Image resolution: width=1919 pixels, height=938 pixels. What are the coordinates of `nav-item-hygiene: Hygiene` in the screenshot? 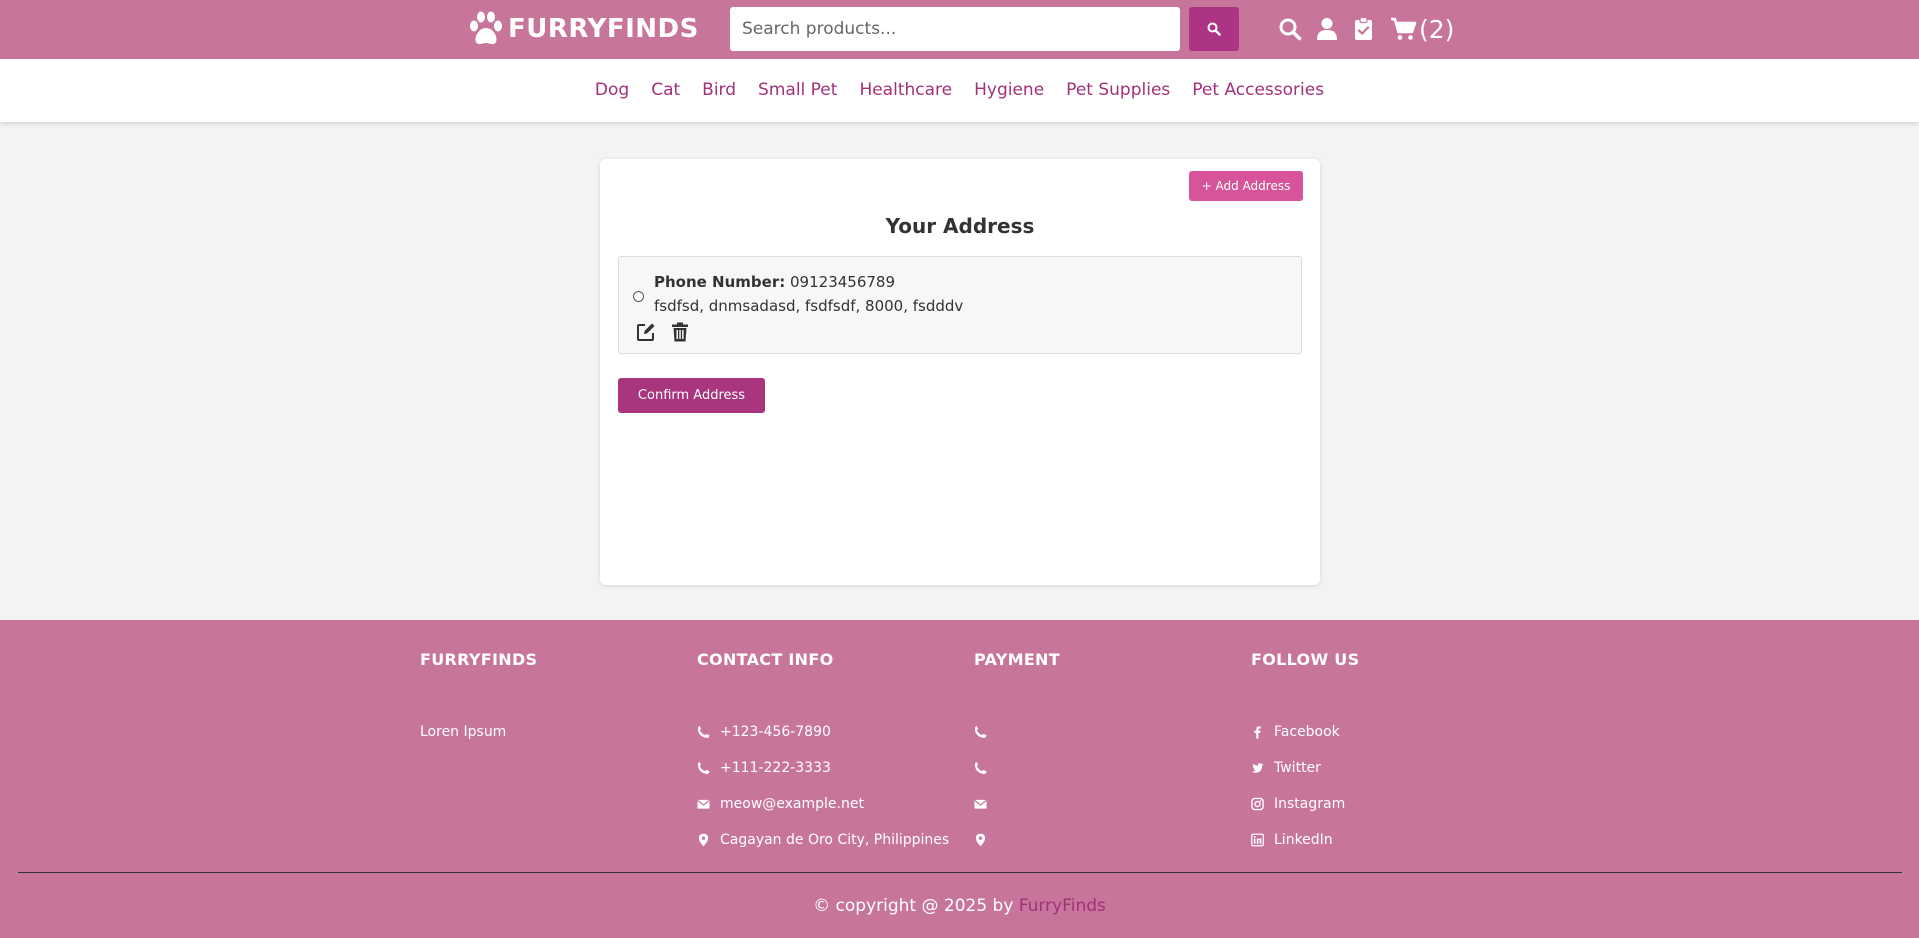 It's located at (1009, 90).